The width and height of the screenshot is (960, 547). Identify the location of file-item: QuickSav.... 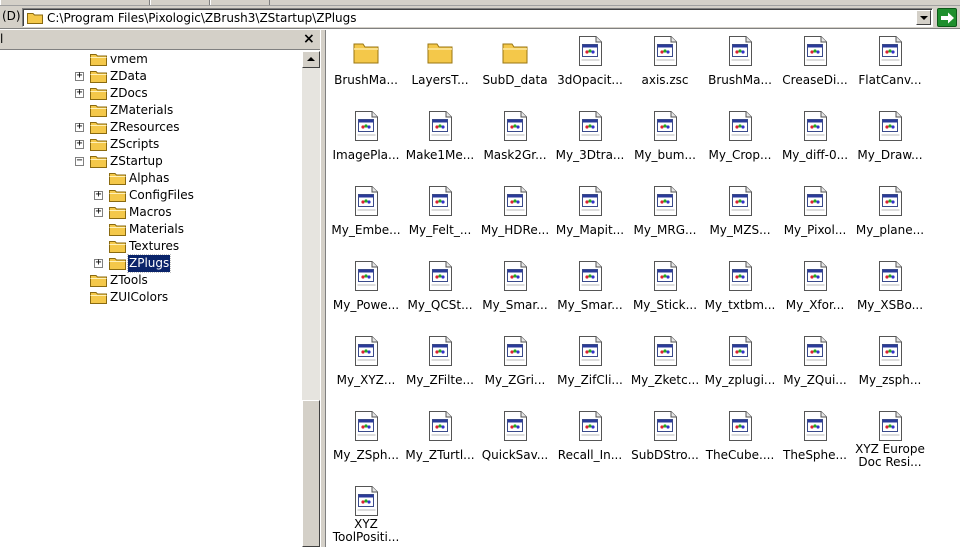
(515, 445).